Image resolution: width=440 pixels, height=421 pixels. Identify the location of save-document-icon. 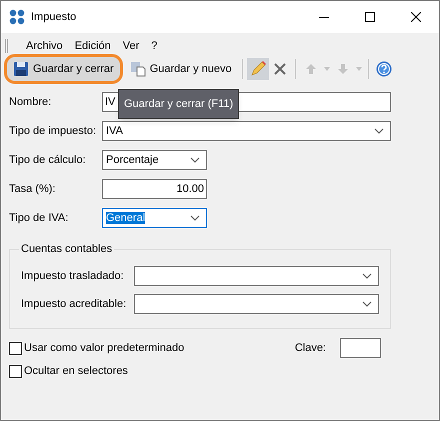
(138, 69).